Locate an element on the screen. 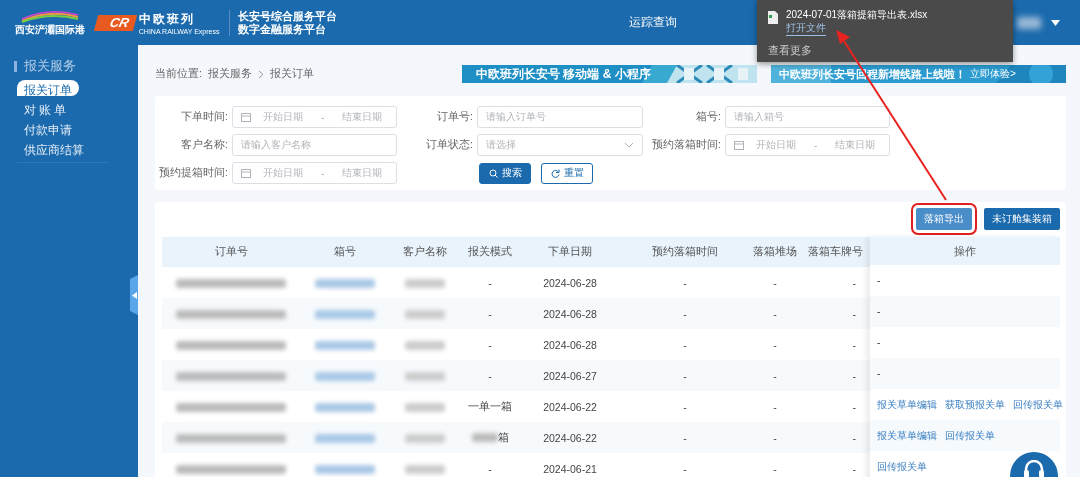 The image size is (1080, 477). menu-group-title: 报关服务 is located at coordinates (50, 66).